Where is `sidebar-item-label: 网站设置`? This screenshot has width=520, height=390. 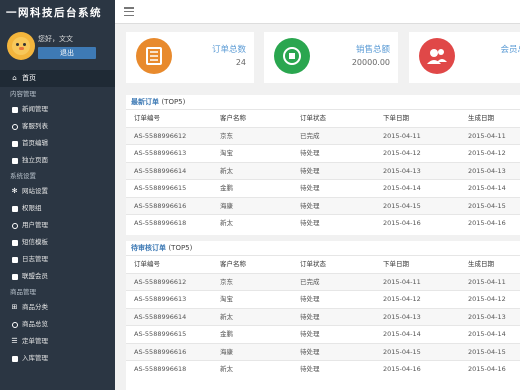 sidebar-item-label: 网站设置 is located at coordinates (35, 191).